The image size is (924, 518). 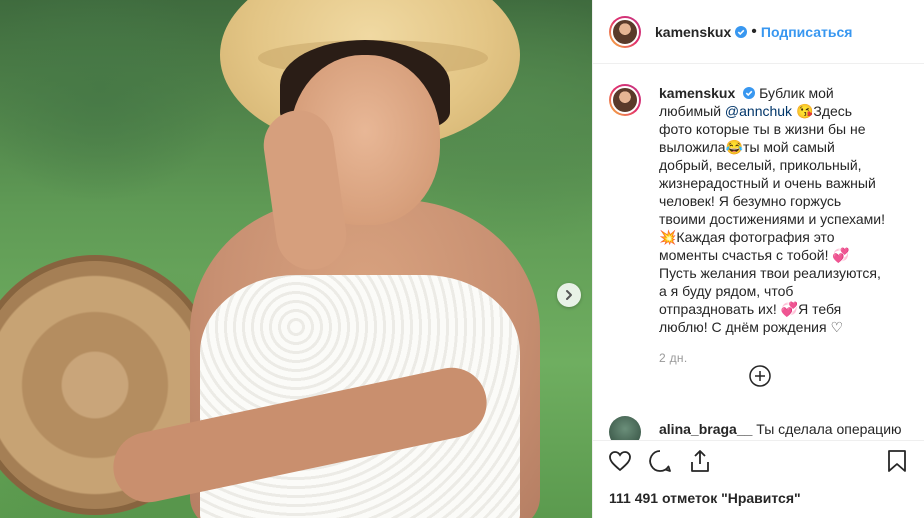 I want to click on follow-button: Подписаться, so click(x=807, y=32).